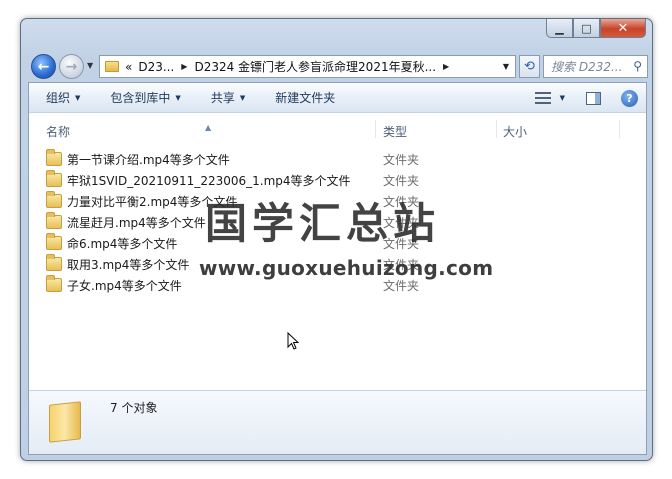  Describe the element at coordinates (515, 131) in the screenshot. I see `column-size: 大小` at that location.